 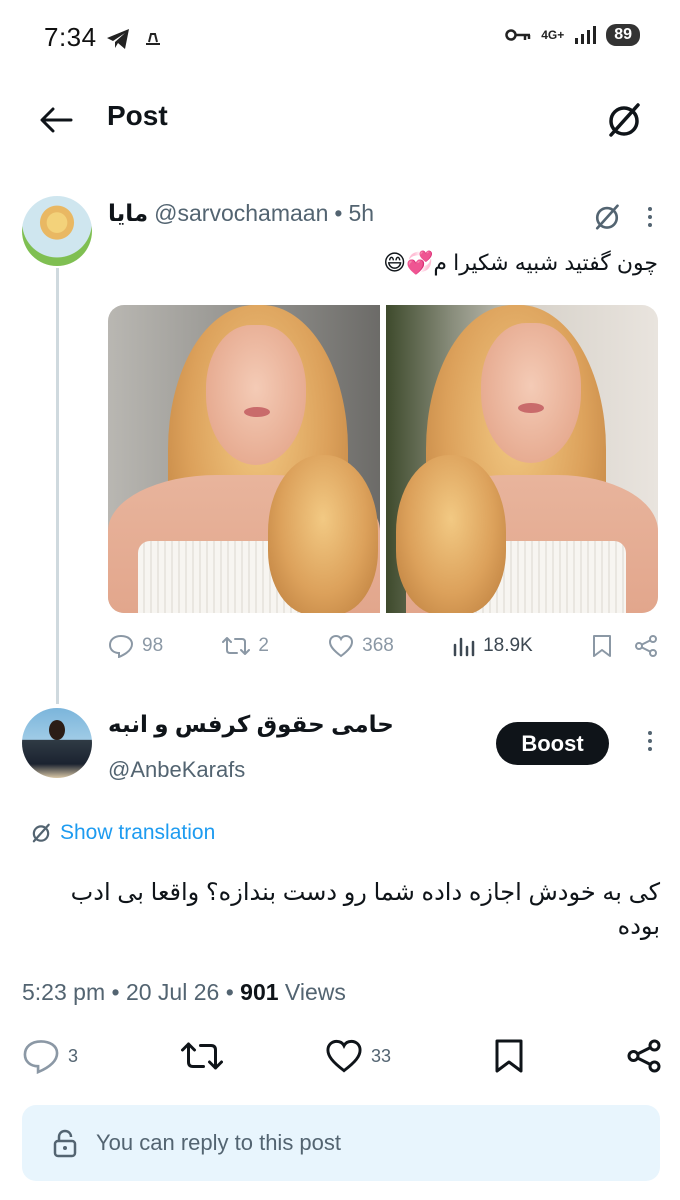 What do you see at coordinates (65, 1143) in the screenshot?
I see `lock-icon` at bounding box center [65, 1143].